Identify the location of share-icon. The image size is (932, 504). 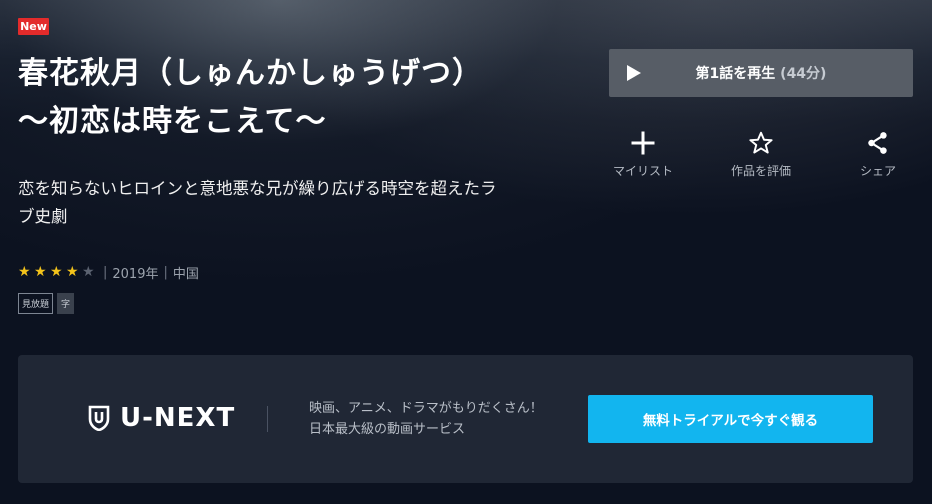
(877, 143).